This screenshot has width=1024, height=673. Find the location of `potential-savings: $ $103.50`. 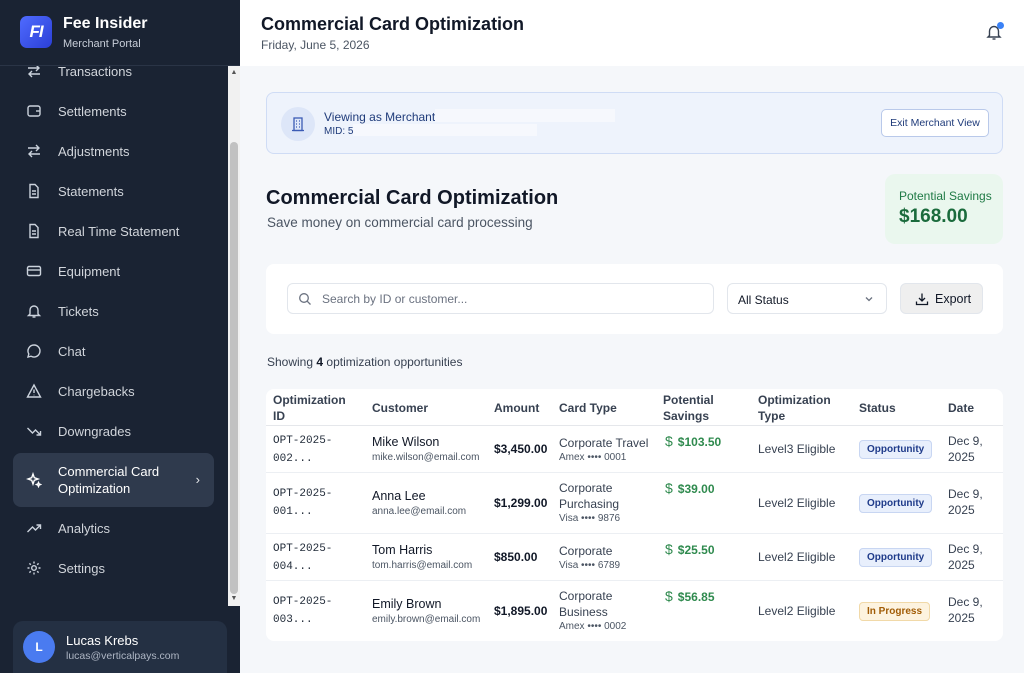

potential-savings: $ $103.50 is located at coordinates (693, 441).